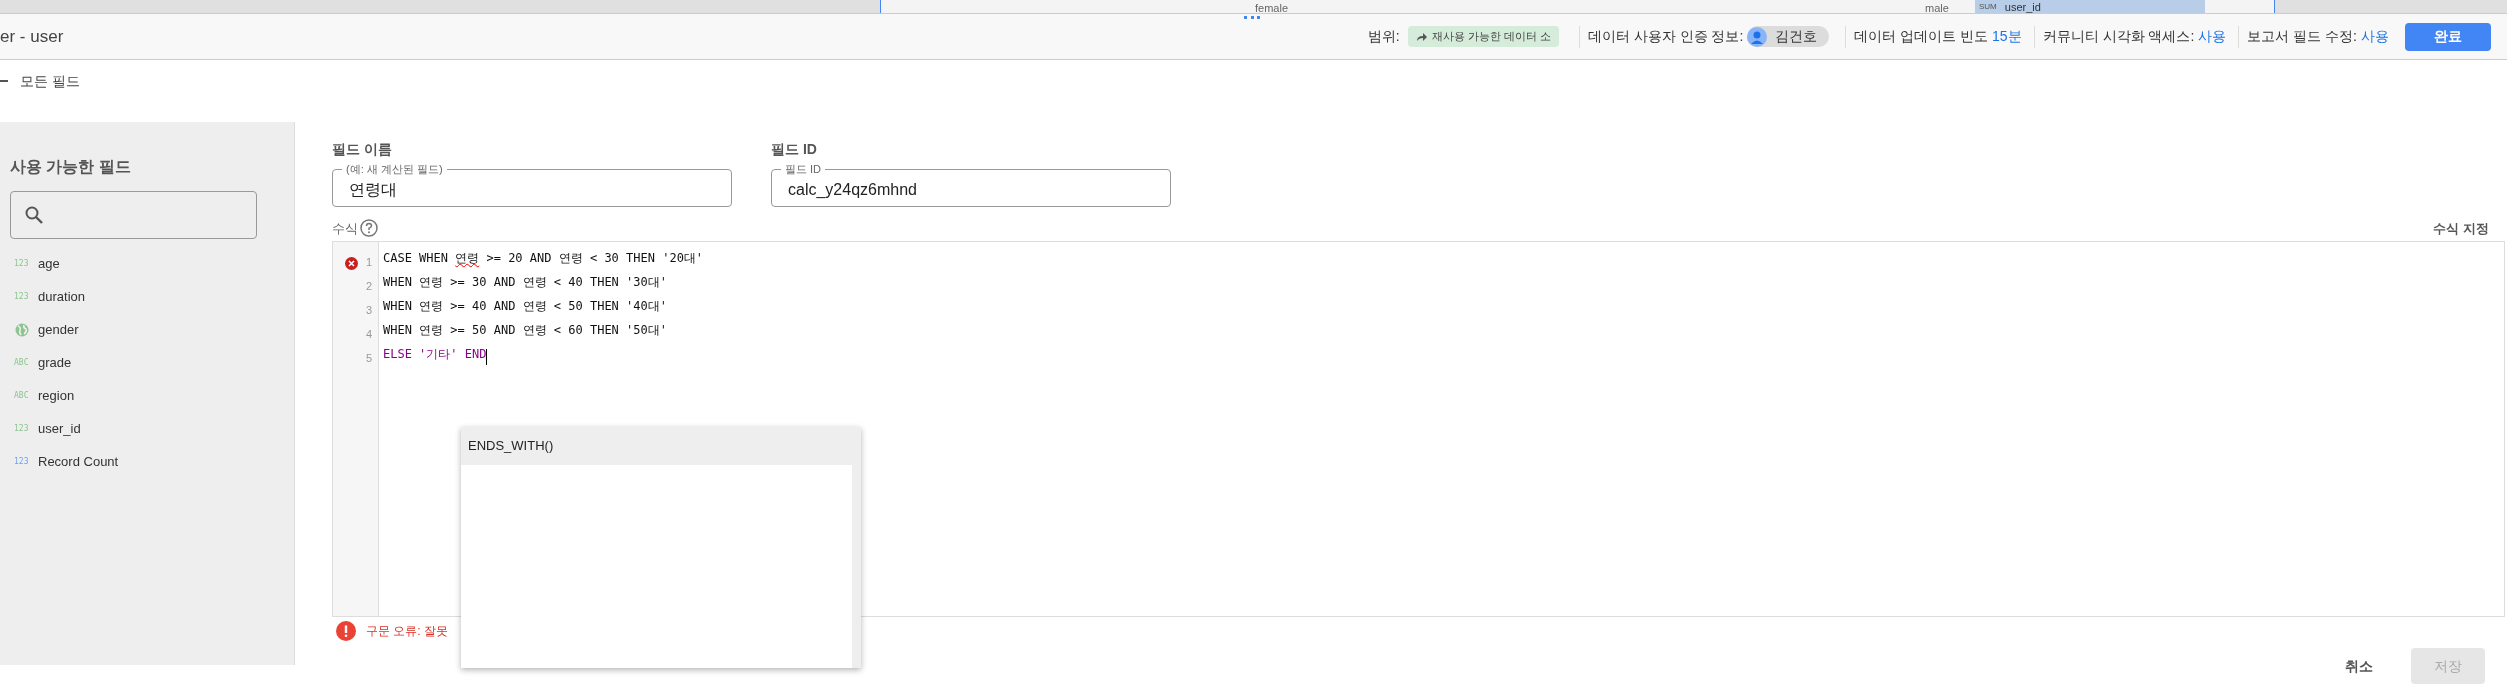  What do you see at coordinates (856, 547) in the screenshot?
I see `scrollbar` at bounding box center [856, 547].